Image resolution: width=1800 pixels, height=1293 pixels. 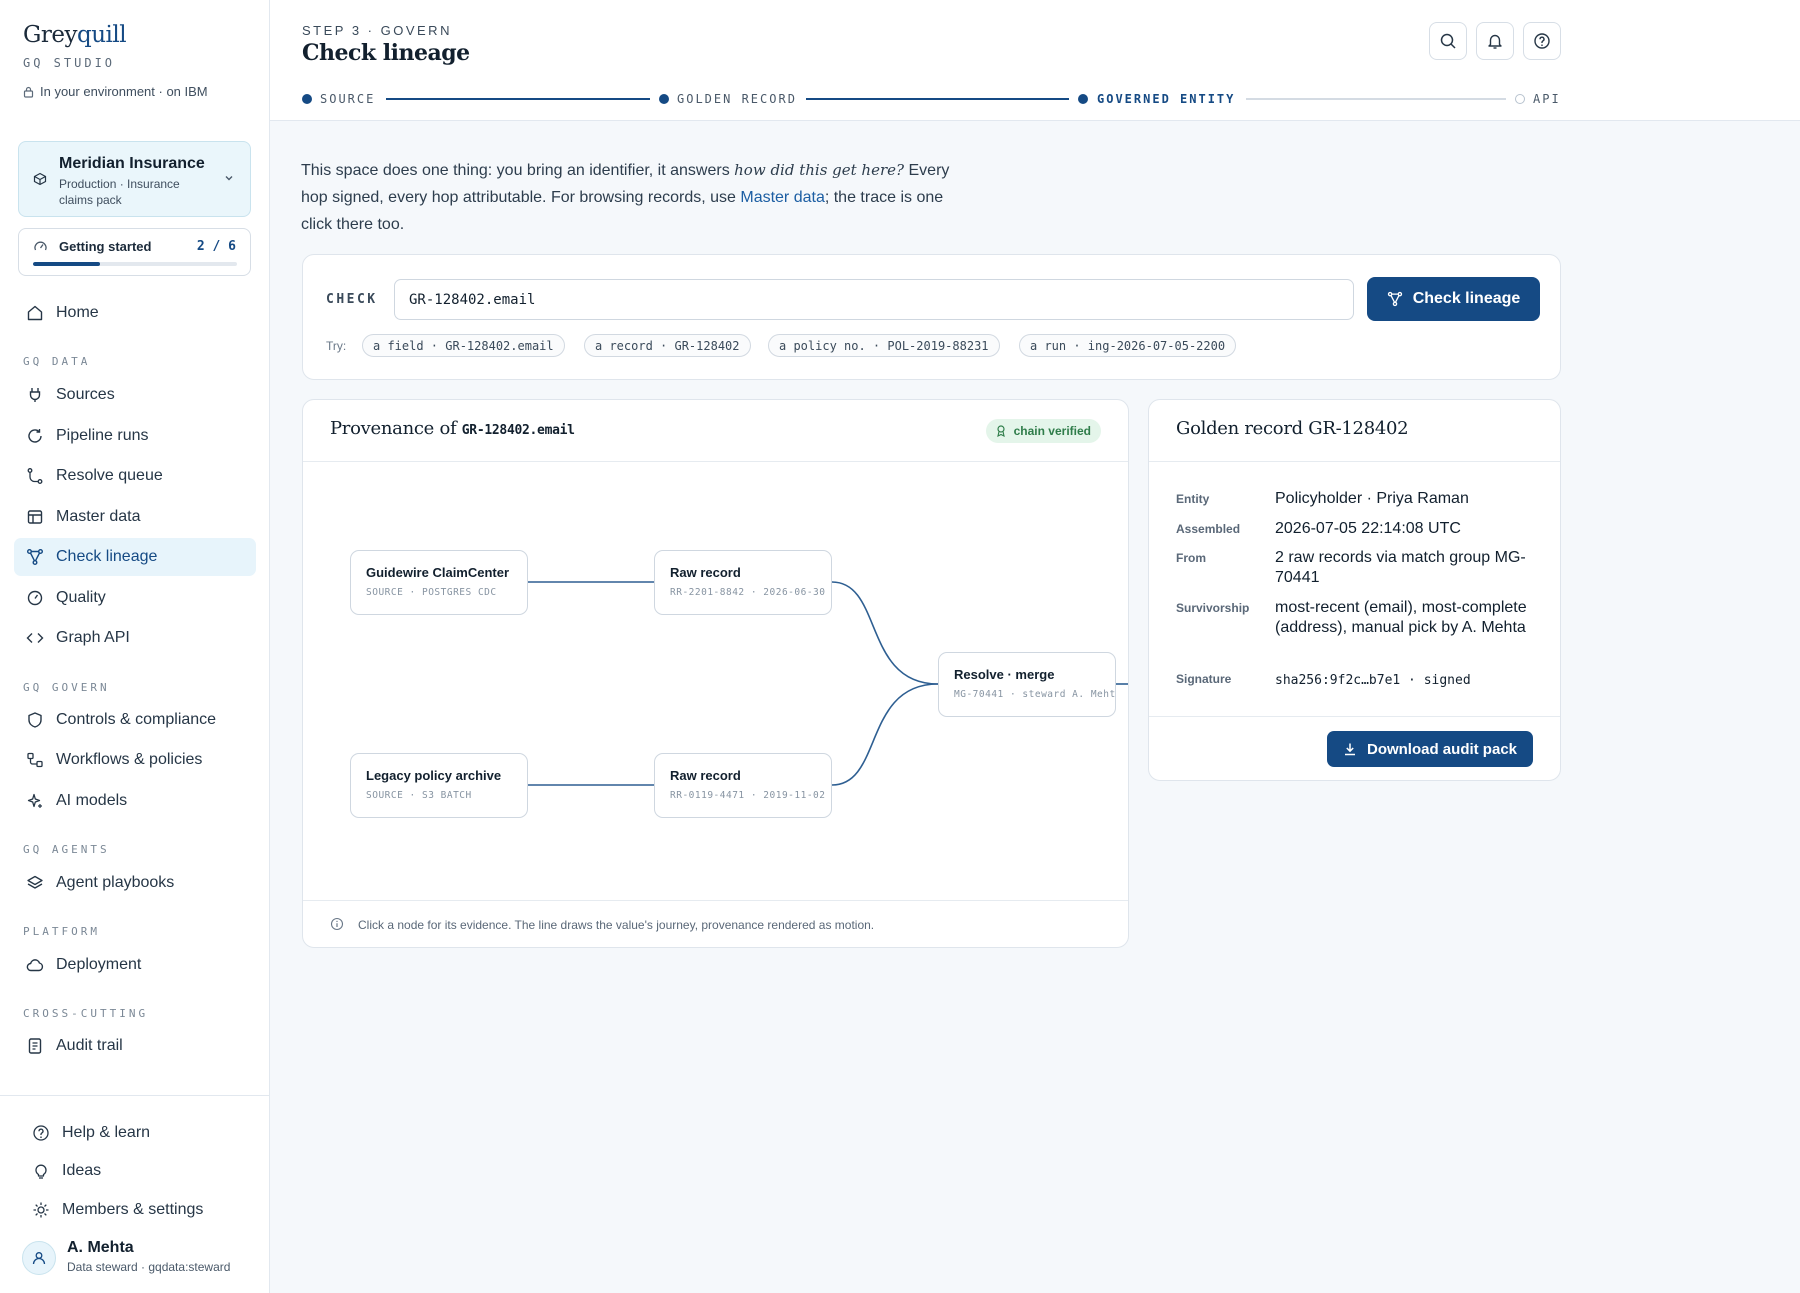 What do you see at coordinates (89, 1045) in the screenshot?
I see `nav-label: Audit trail` at bounding box center [89, 1045].